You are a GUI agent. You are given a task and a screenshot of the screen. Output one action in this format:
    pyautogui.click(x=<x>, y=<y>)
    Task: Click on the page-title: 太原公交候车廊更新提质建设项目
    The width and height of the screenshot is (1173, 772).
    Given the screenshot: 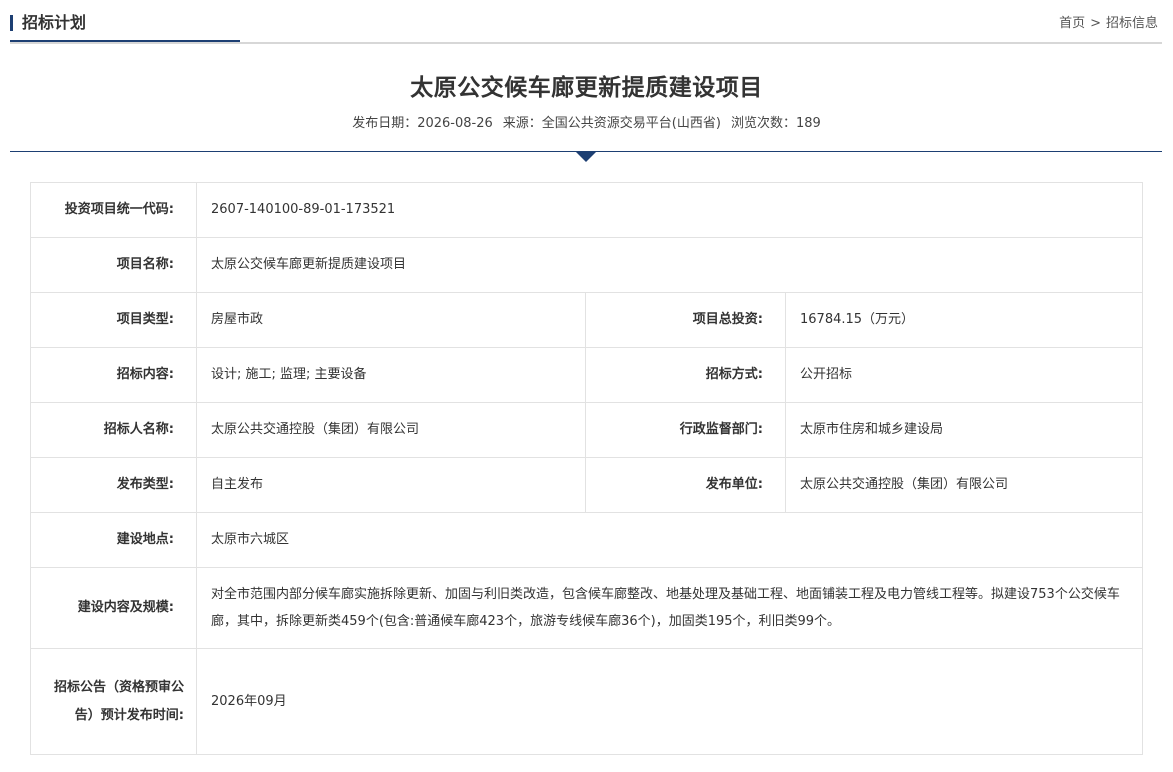 What is the action you would take?
    pyautogui.click(x=586, y=88)
    